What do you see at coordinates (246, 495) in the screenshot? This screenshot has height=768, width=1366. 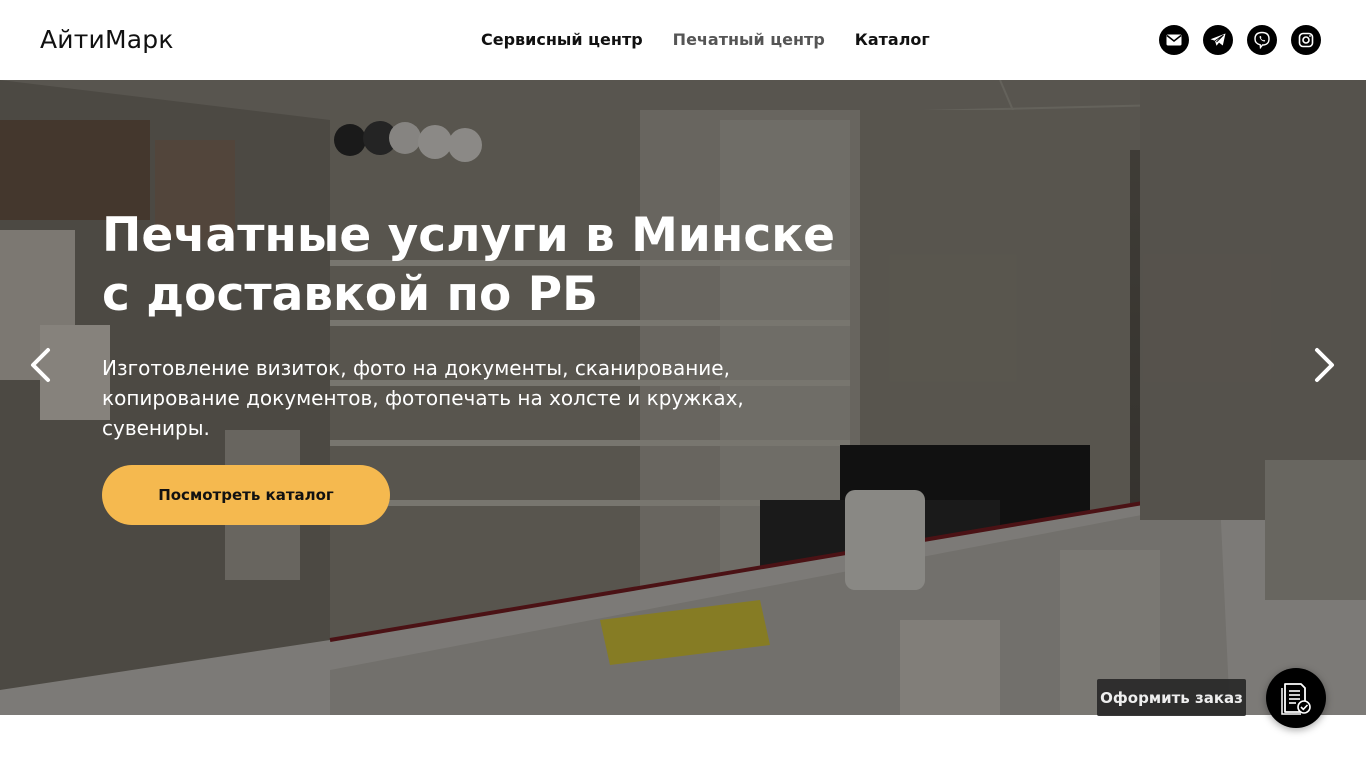 I see `view-catalog-button: Посмотреть каталог` at bounding box center [246, 495].